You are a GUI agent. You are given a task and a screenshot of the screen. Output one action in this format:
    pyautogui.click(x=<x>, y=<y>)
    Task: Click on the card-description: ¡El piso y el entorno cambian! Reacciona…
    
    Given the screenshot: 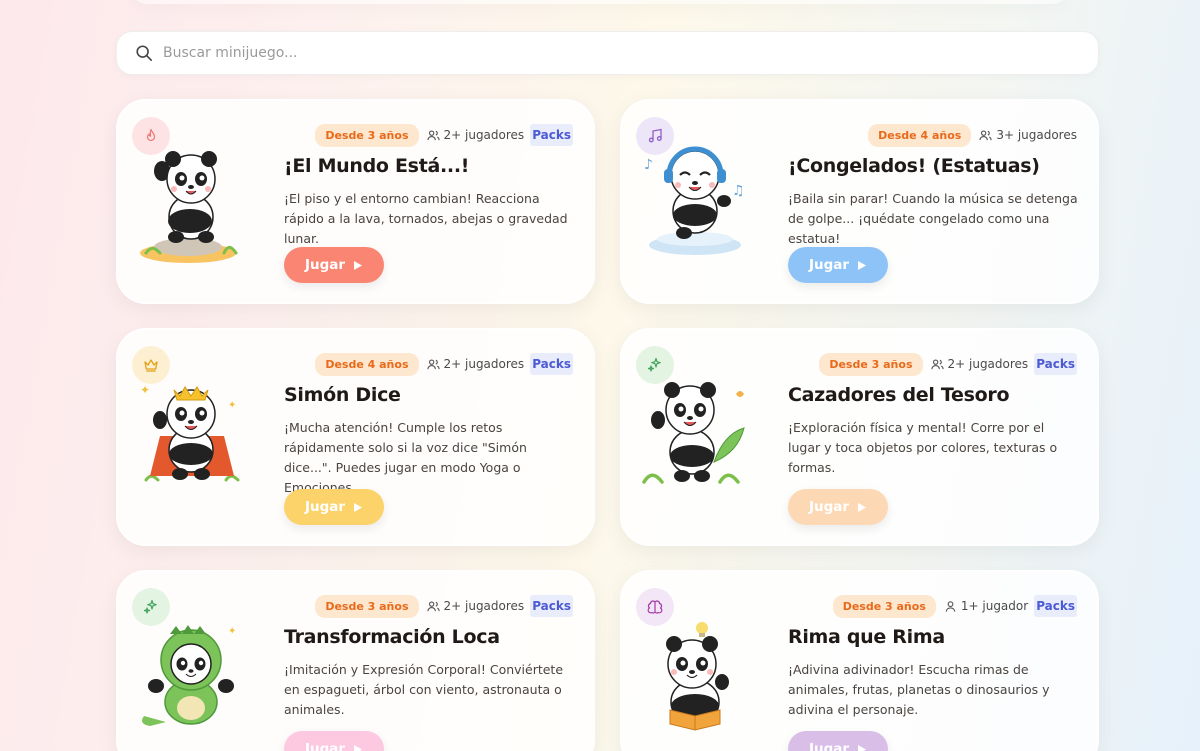 What is the action you would take?
    pyautogui.click(x=426, y=218)
    